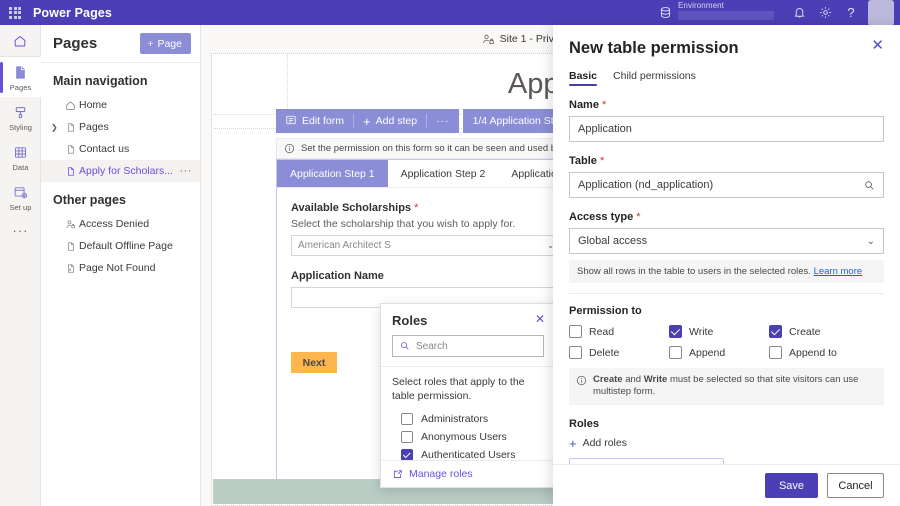 Image resolution: width=900 pixels, height=506 pixels. Describe the element at coordinates (94, 127) in the screenshot. I see `tree-item-pages-label: Pages` at that location.